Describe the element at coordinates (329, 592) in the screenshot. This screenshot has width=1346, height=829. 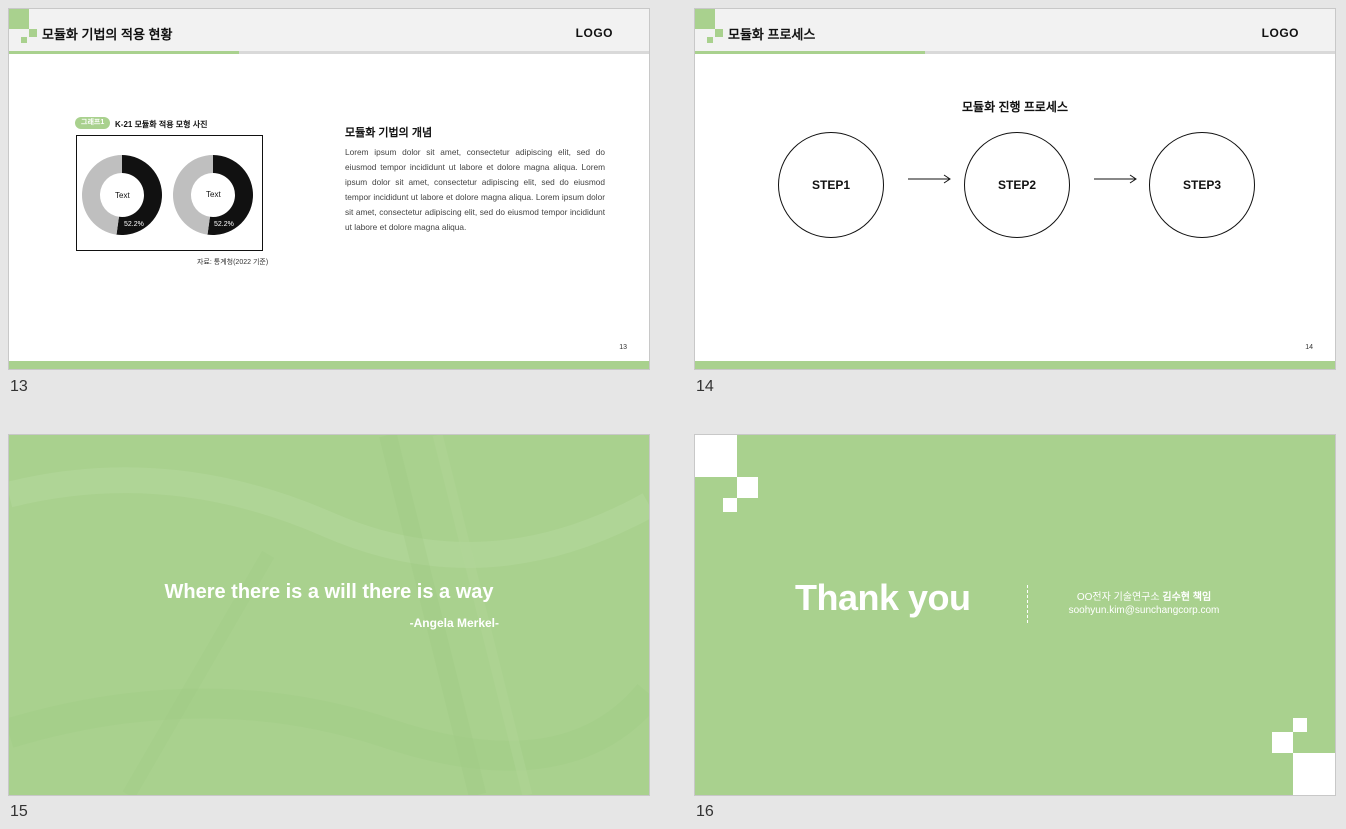
I see `quote-text: Where there is a will there is a way` at that location.